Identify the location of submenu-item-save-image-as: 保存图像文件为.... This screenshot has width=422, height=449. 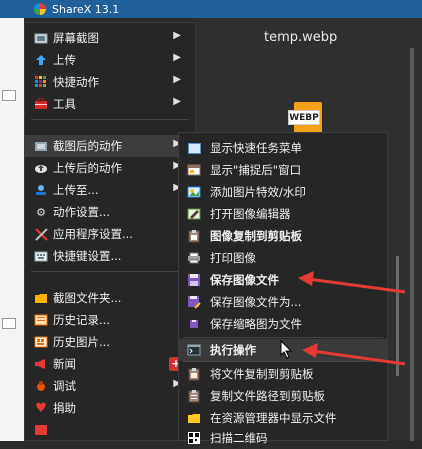
(283, 302).